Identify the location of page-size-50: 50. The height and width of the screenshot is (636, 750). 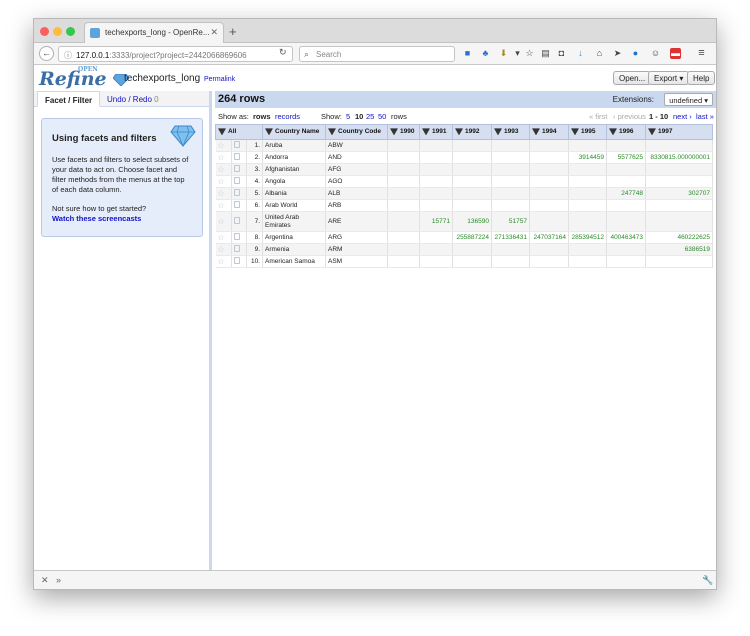
(382, 116).